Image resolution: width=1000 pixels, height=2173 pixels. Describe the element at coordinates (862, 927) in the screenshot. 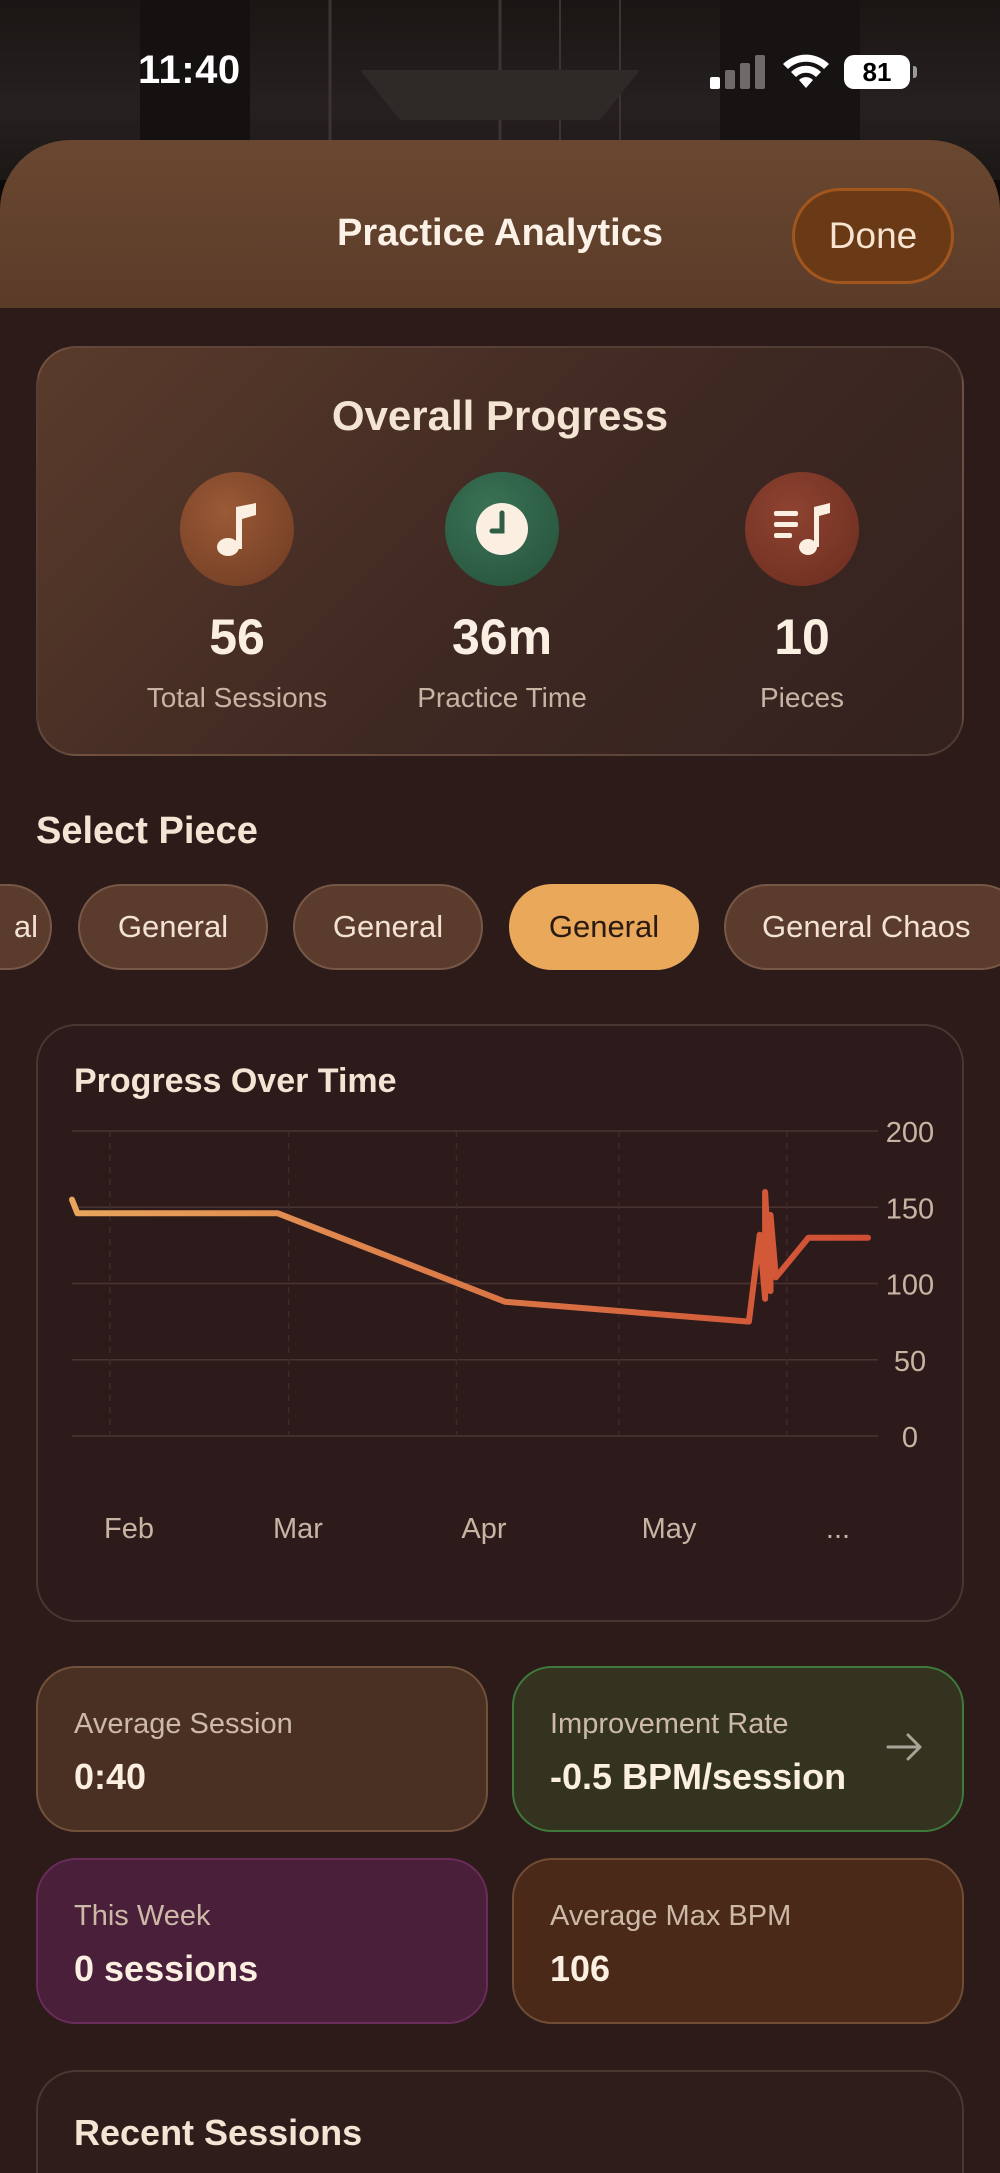

I see `piece-chip: General Chaos` at that location.